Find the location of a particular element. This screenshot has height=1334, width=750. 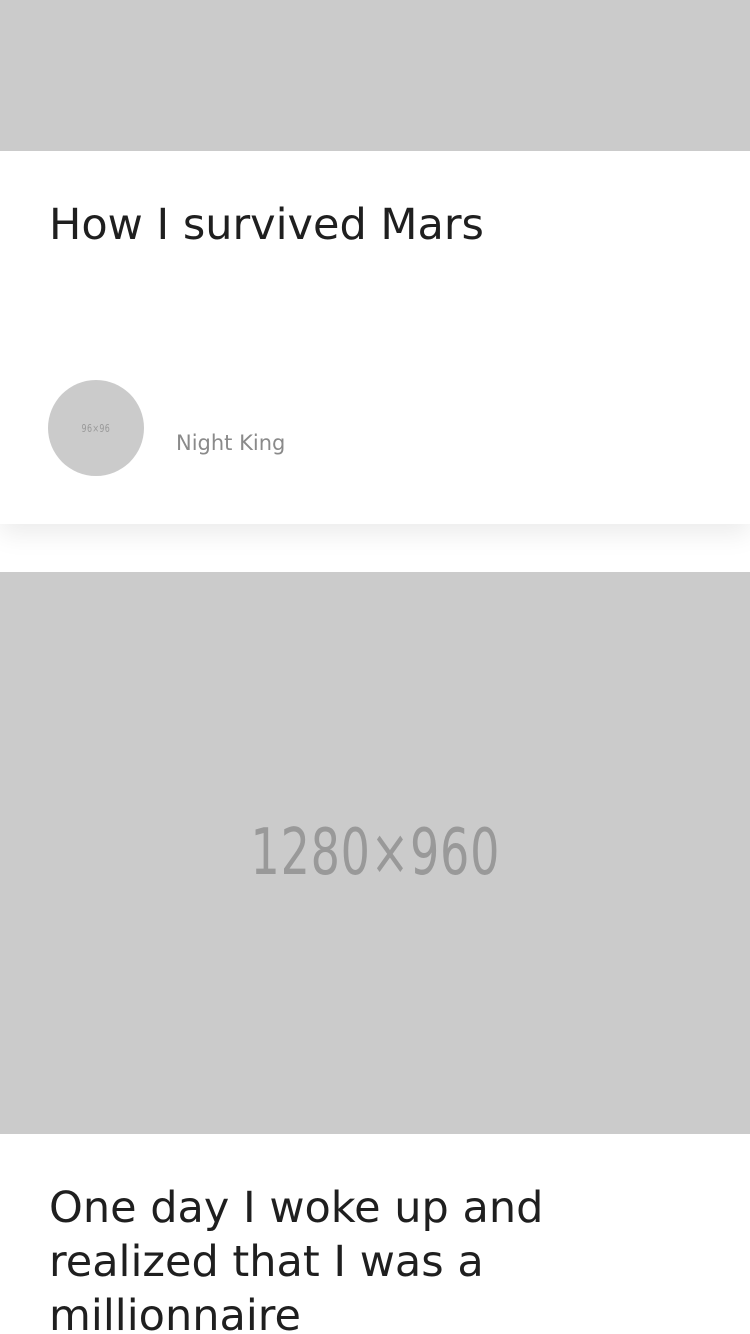

author-name: Night King is located at coordinates (230, 443).